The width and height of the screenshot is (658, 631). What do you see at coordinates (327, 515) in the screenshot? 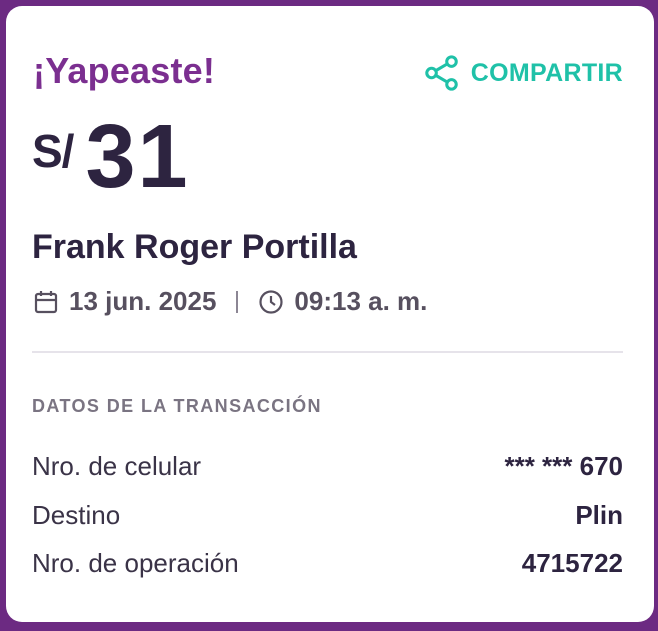
I see `detail-row-destination: Destino Plin` at bounding box center [327, 515].